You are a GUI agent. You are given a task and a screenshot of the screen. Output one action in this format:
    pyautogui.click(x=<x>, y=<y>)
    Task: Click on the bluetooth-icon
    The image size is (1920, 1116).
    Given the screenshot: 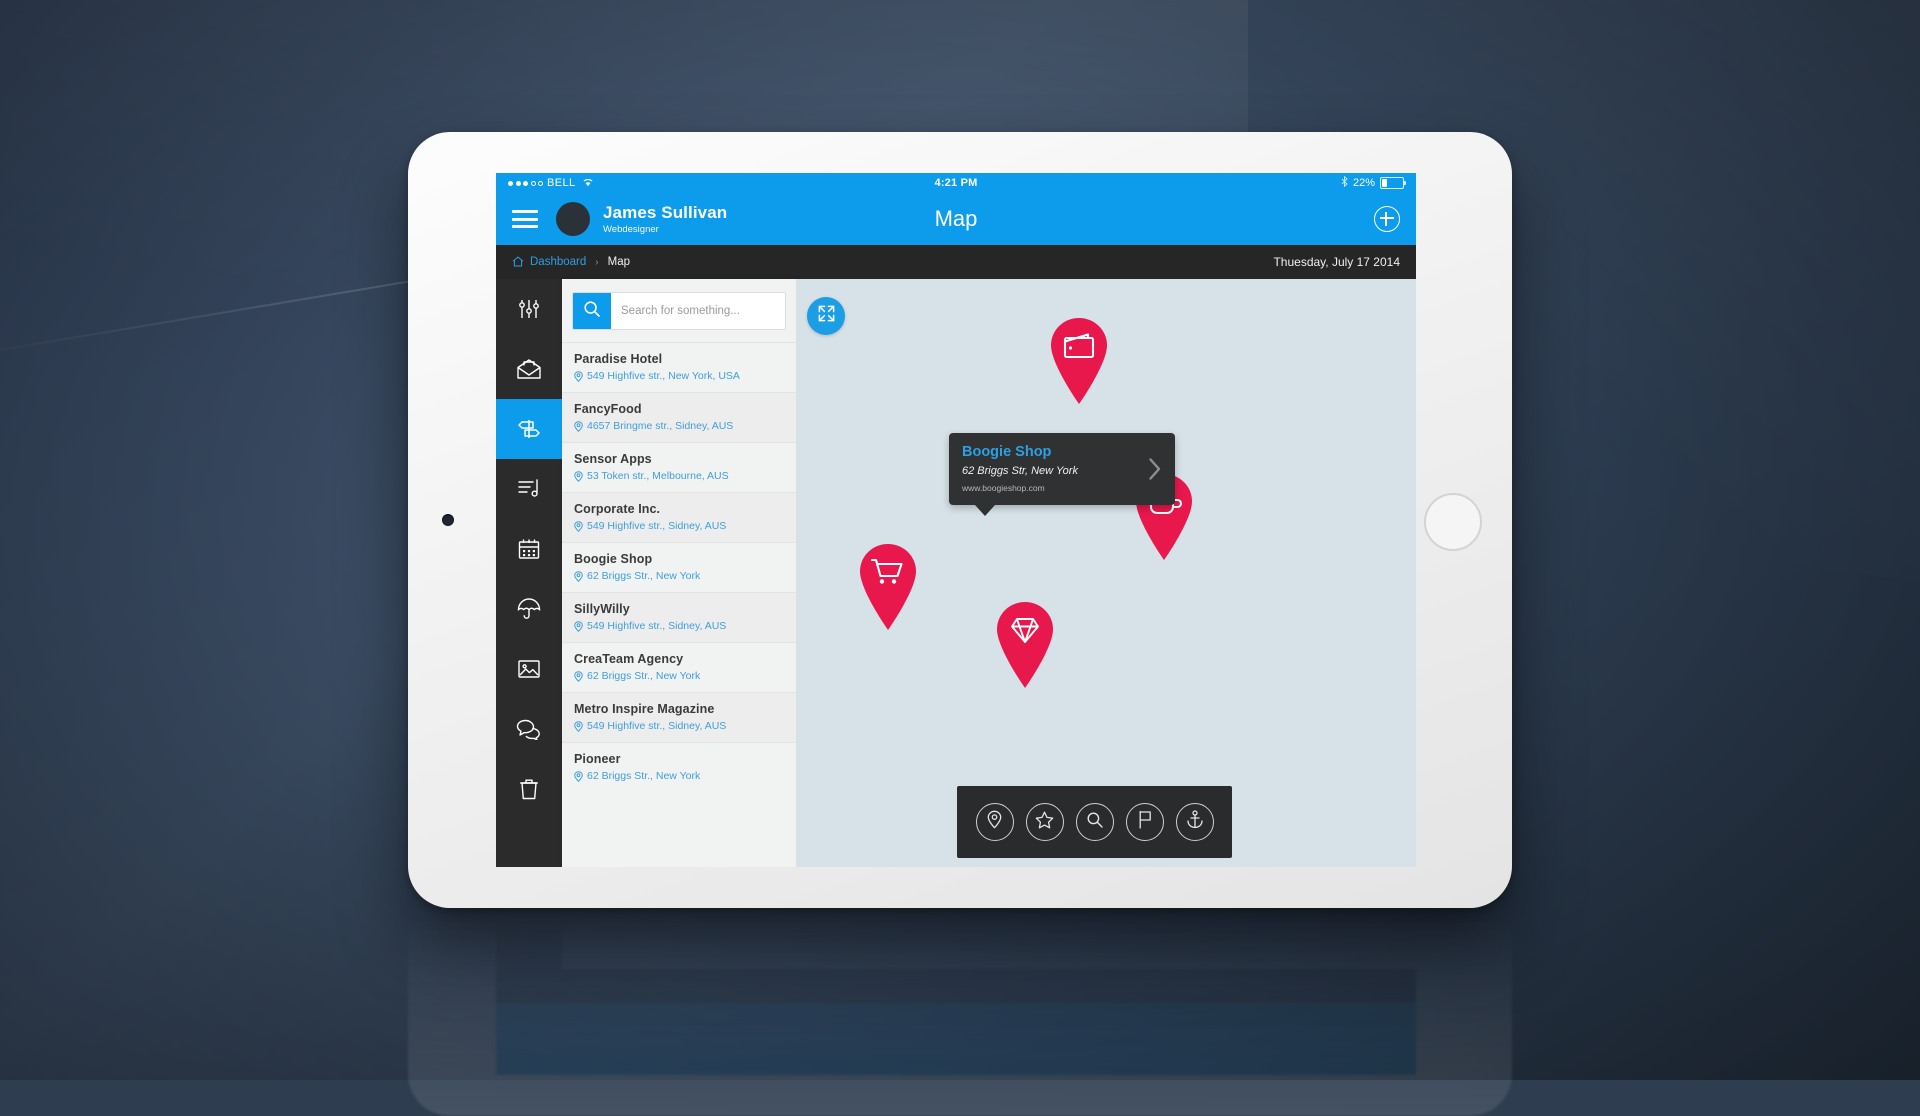 What is the action you would take?
    pyautogui.click(x=1344, y=182)
    